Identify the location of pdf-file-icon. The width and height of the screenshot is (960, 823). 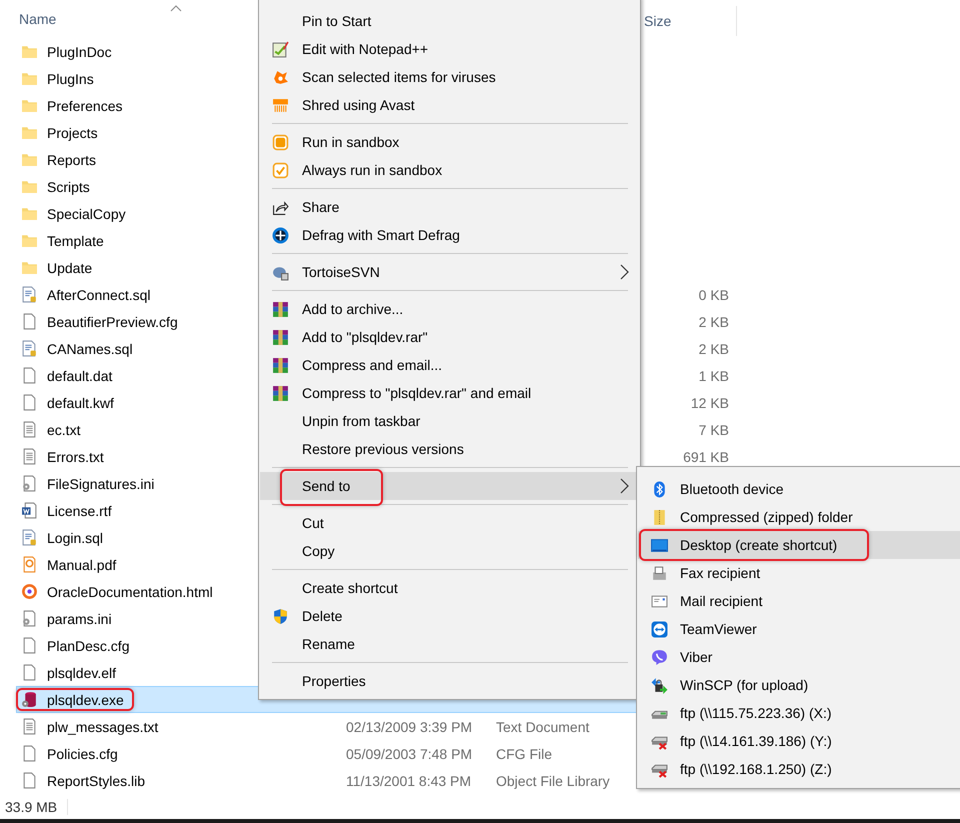
(29, 564).